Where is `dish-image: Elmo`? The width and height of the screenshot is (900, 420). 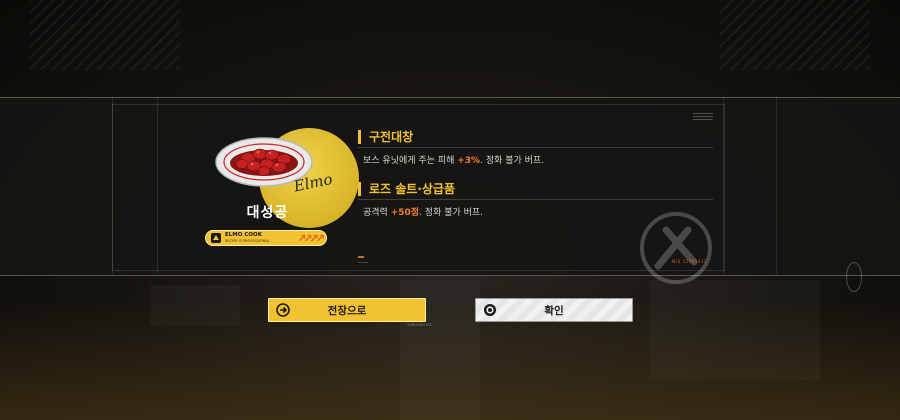 dish-image: Elmo is located at coordinates (274, 166).